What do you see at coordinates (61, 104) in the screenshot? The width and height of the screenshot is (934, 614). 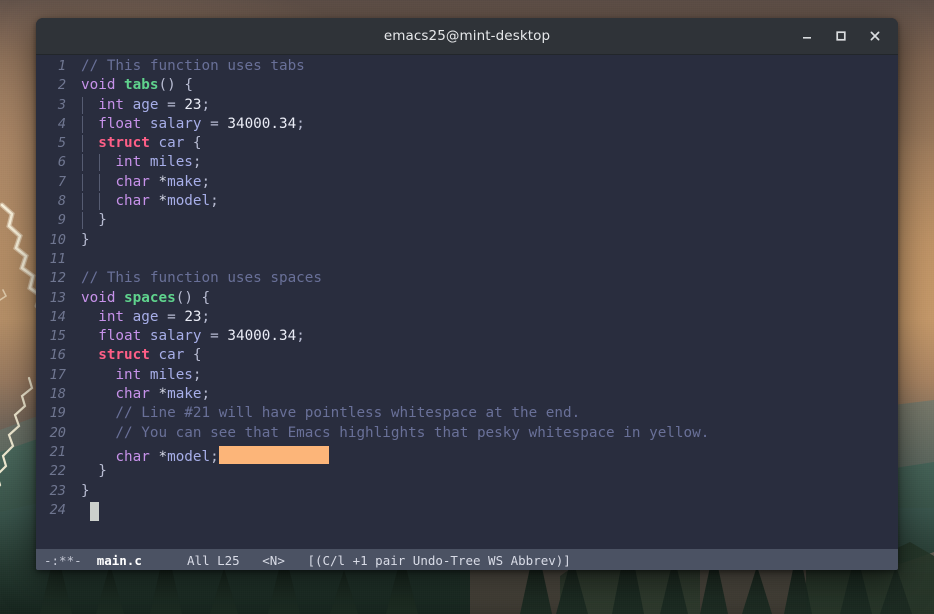 I see `line-number: 3` at bounding box center [61, 104].